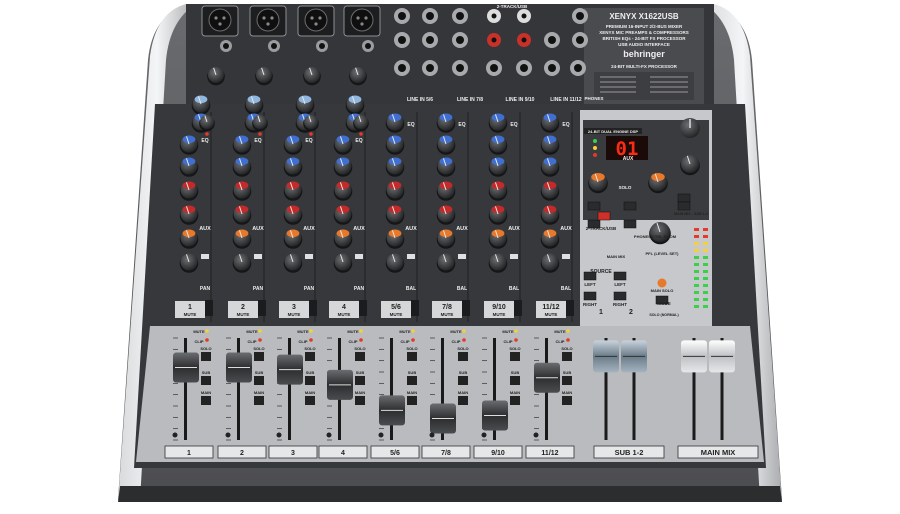 The width and height of the screenshot is (900, 514). I want to click on pan-label: BAL, so click(411, 289).